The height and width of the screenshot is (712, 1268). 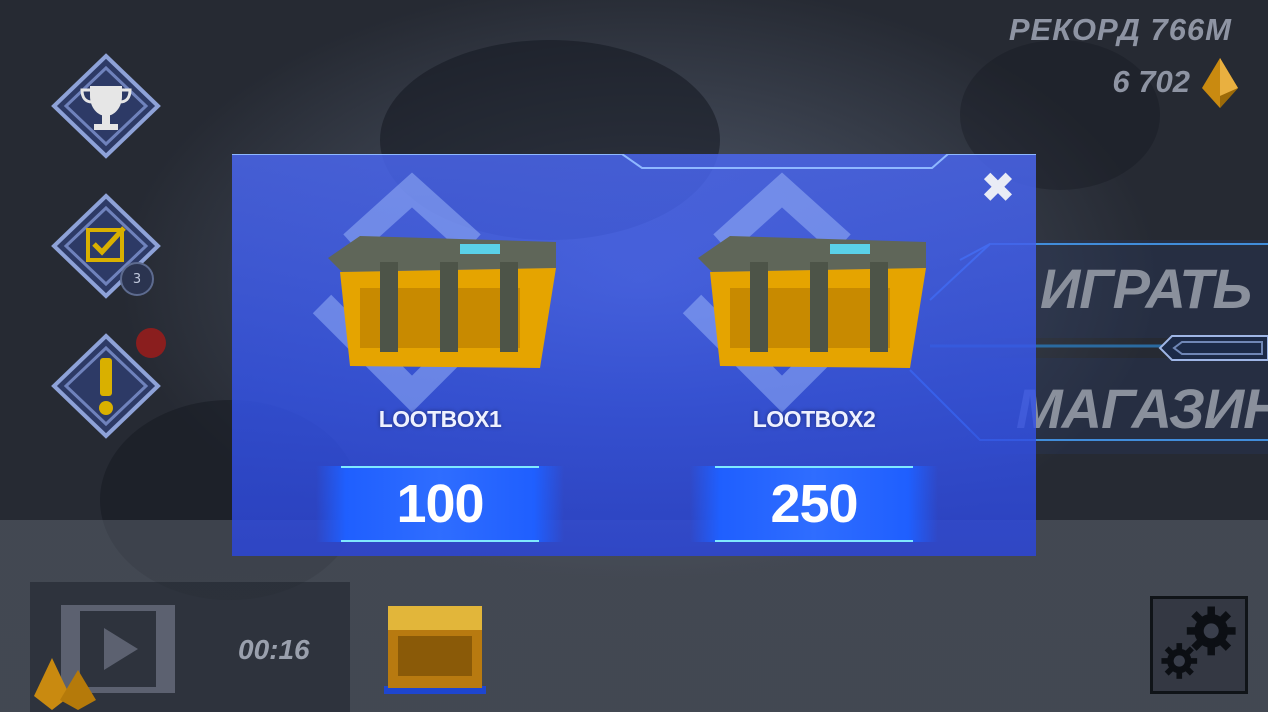 I want to click on record-distance: РЕКОРД 766М, so click(x=1120, y=29).